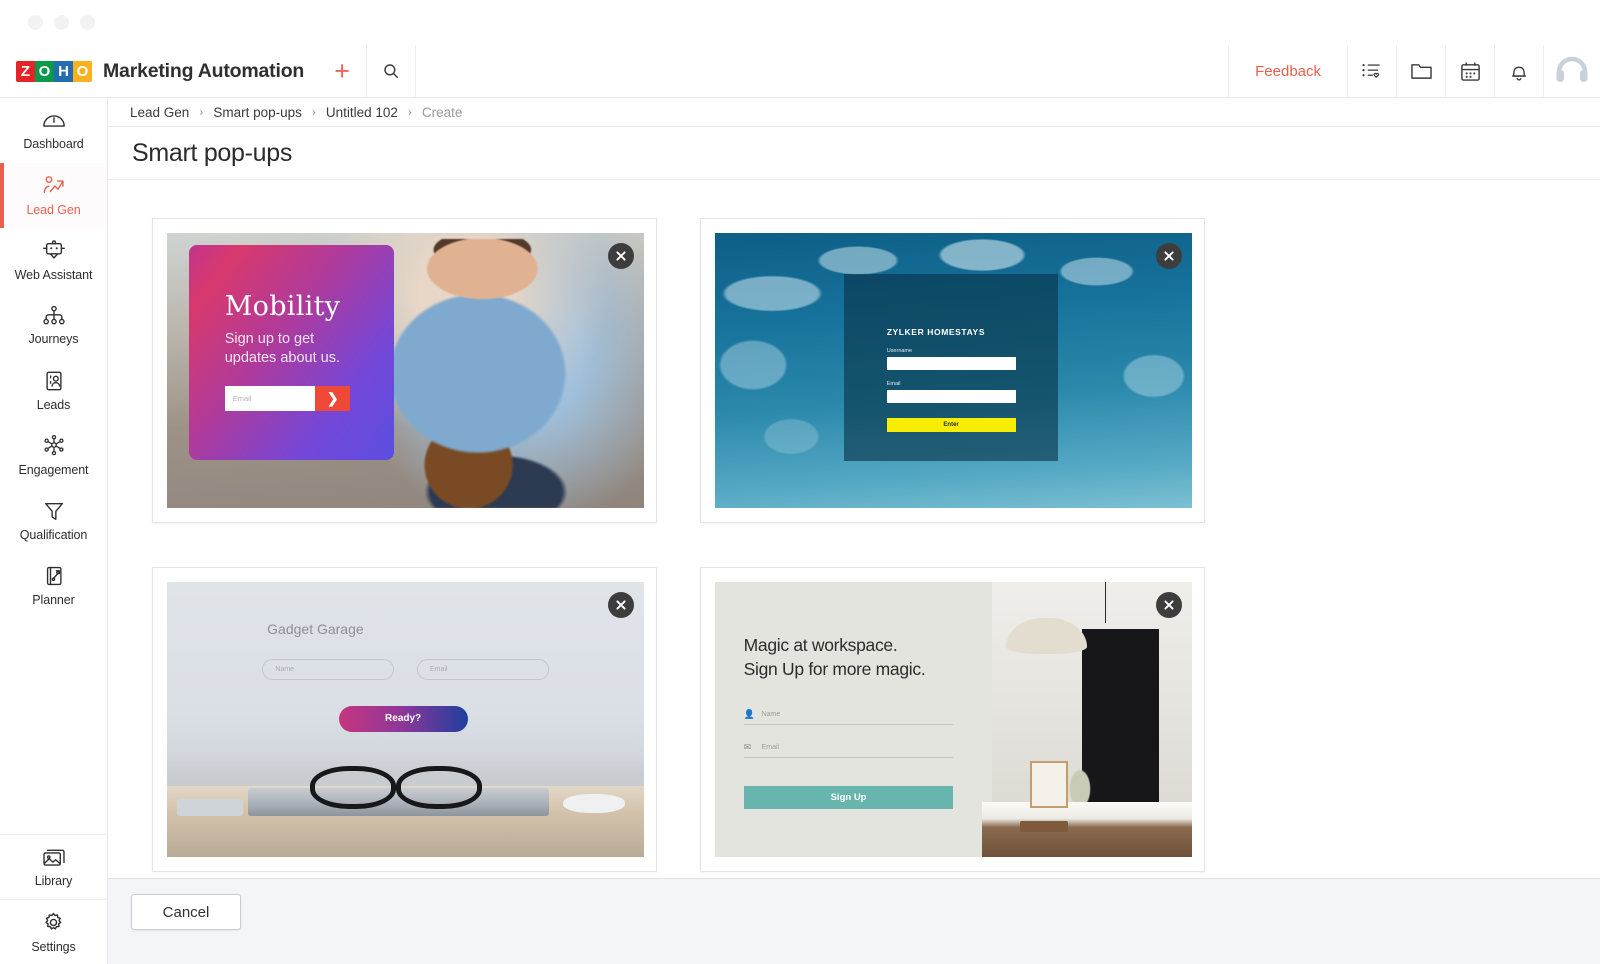  What do you see at coordinates (1087, 829) in the screenshot?
I see `photo-counter` at bounding box center [1087, 829].